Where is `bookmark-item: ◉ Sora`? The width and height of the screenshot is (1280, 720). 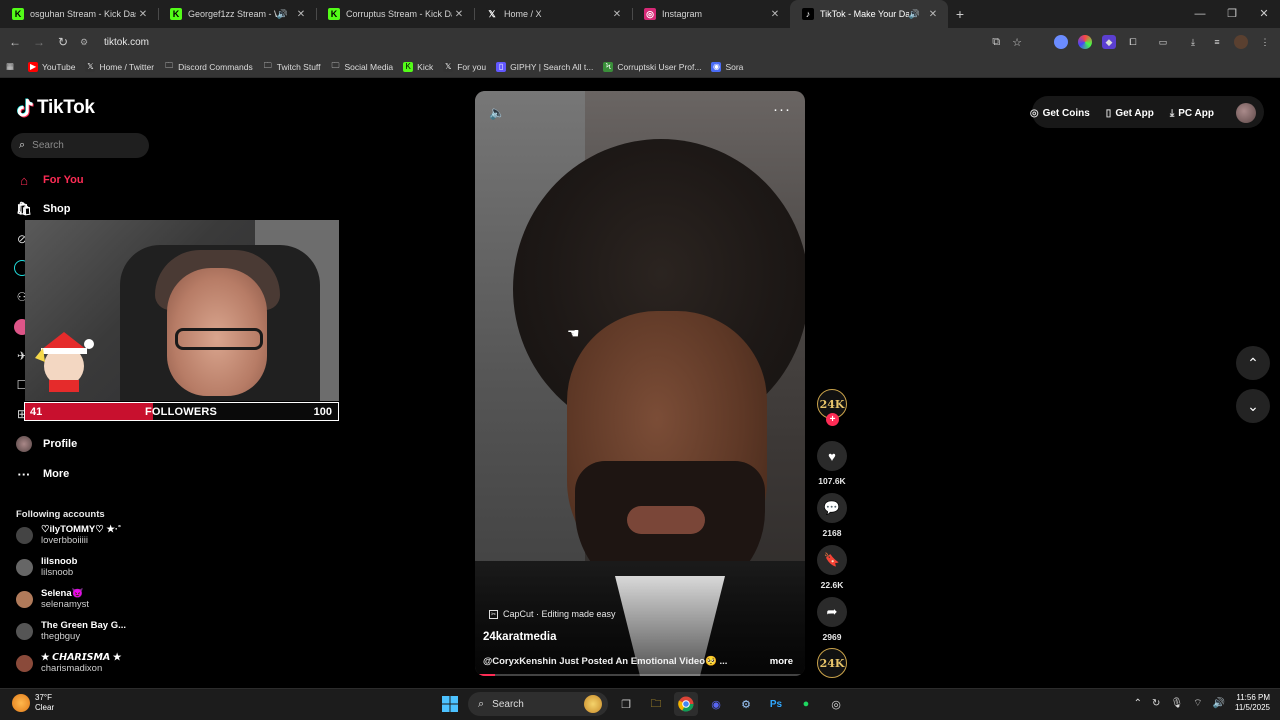 bookmark-item: ◉ Sora is located at coordinates (727, 66).